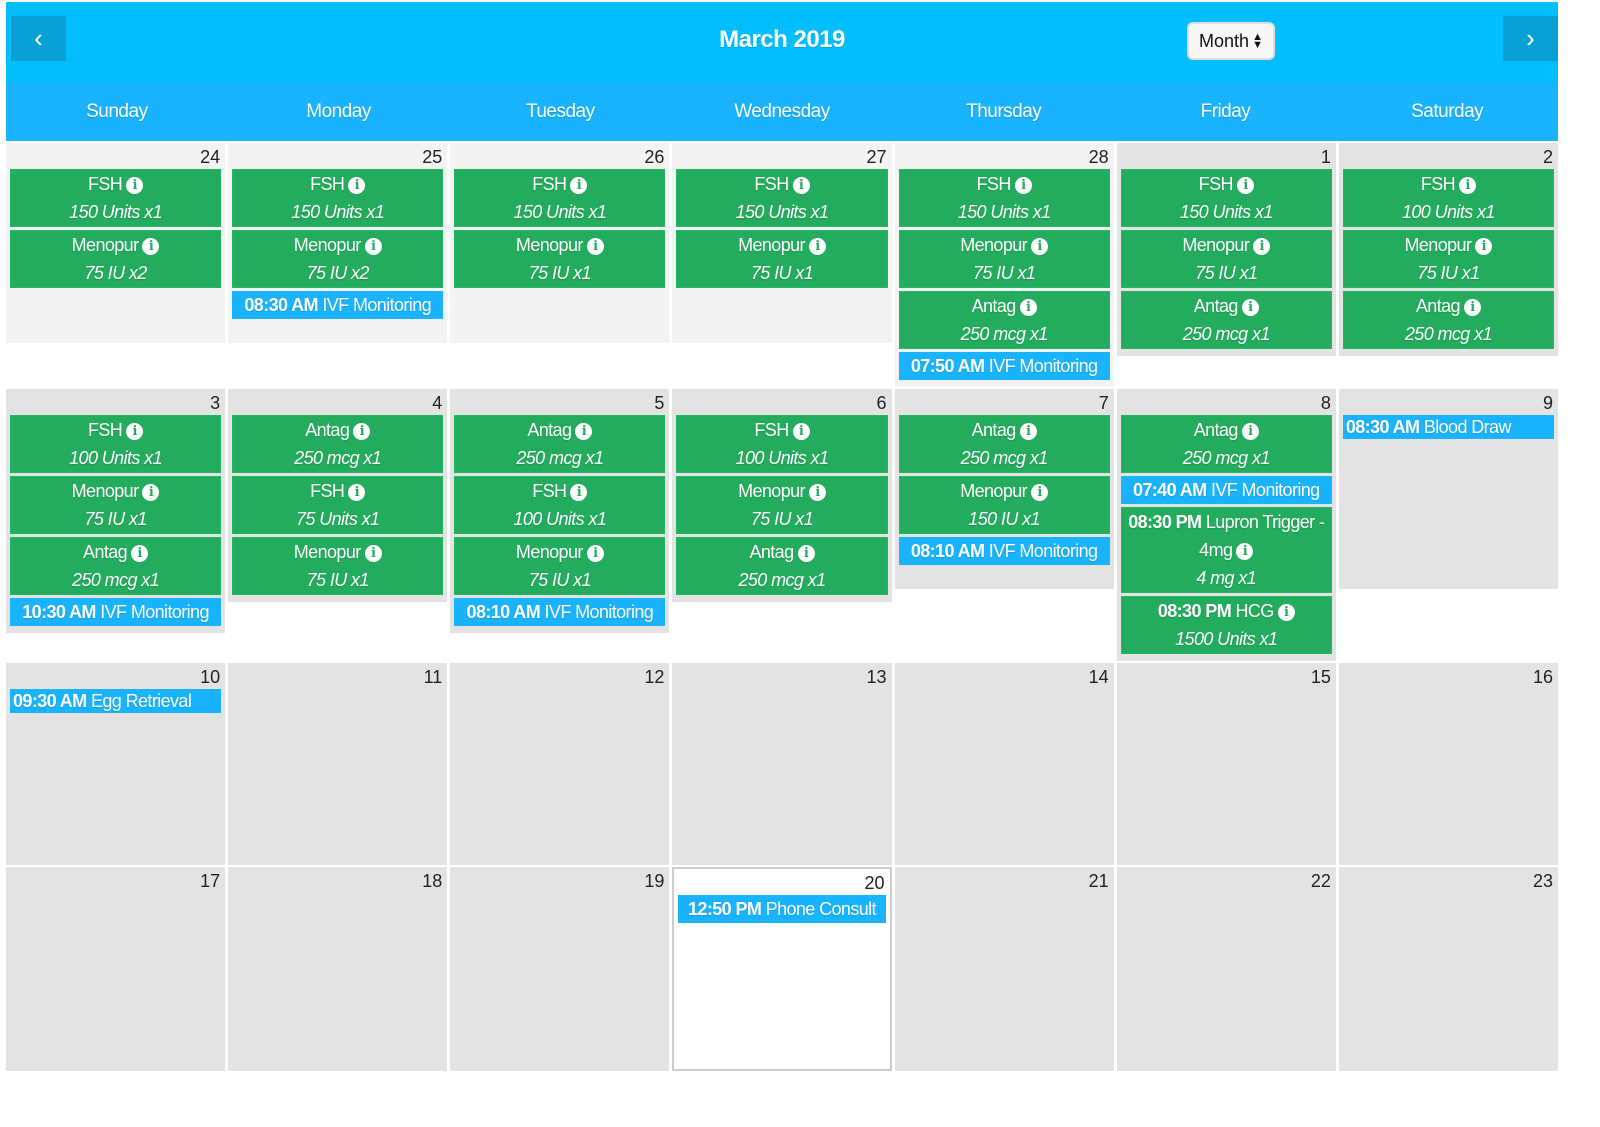 The height and width of the screenshot is (1127, 1600). What do you see at coordinates (1226, 550) in the screenshot?
I see `medication-event: 08:30 PM Lupron Trigger - 4mg i 4 mg x1` at bounding box center [1226, 550].